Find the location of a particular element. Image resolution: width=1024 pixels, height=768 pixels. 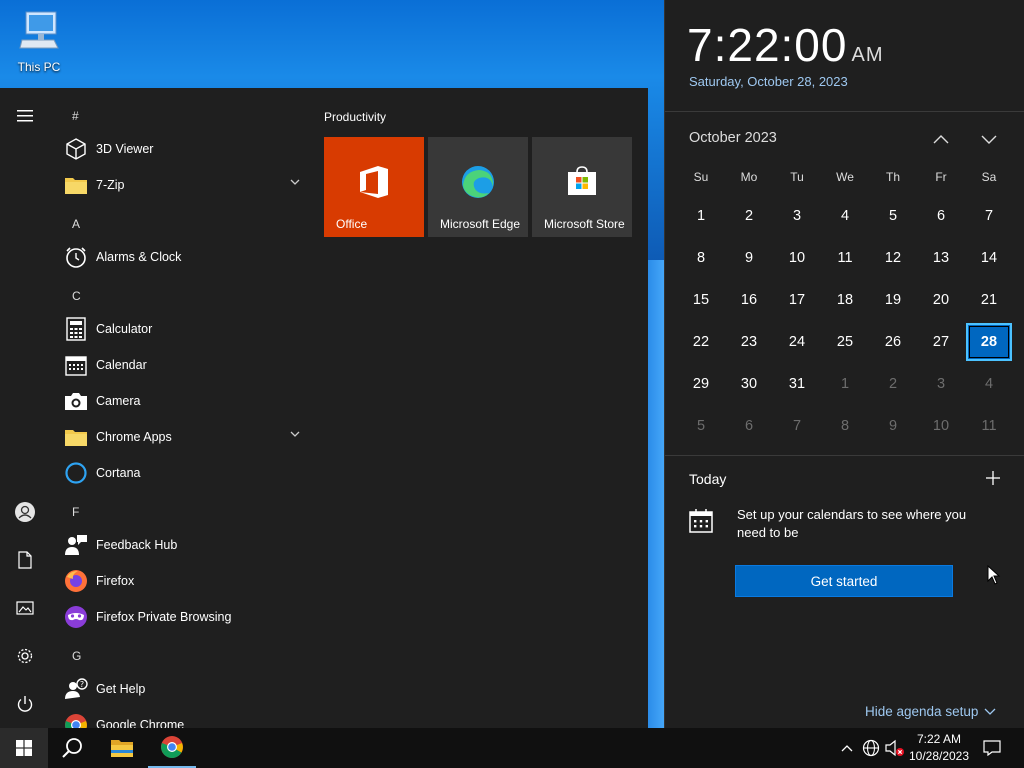

pictures-button is located at coordinates (25, 608).